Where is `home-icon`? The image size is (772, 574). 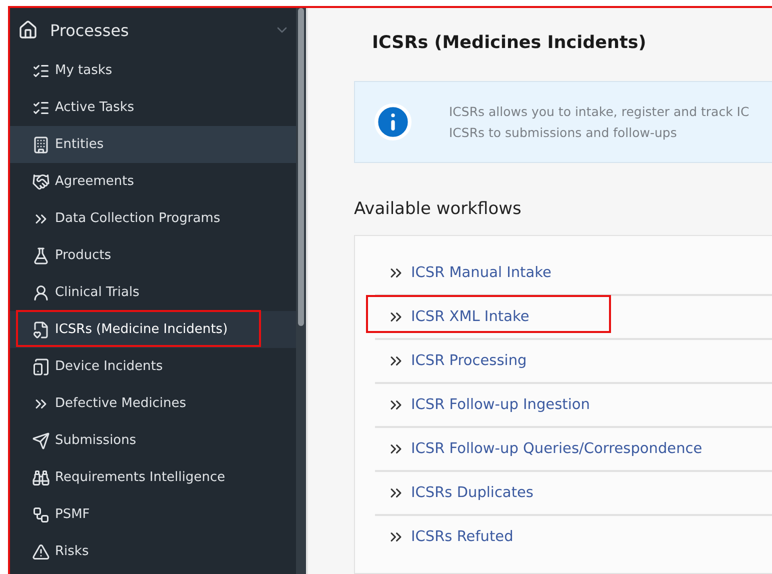 home-icon is located at coordinates (28, 30).